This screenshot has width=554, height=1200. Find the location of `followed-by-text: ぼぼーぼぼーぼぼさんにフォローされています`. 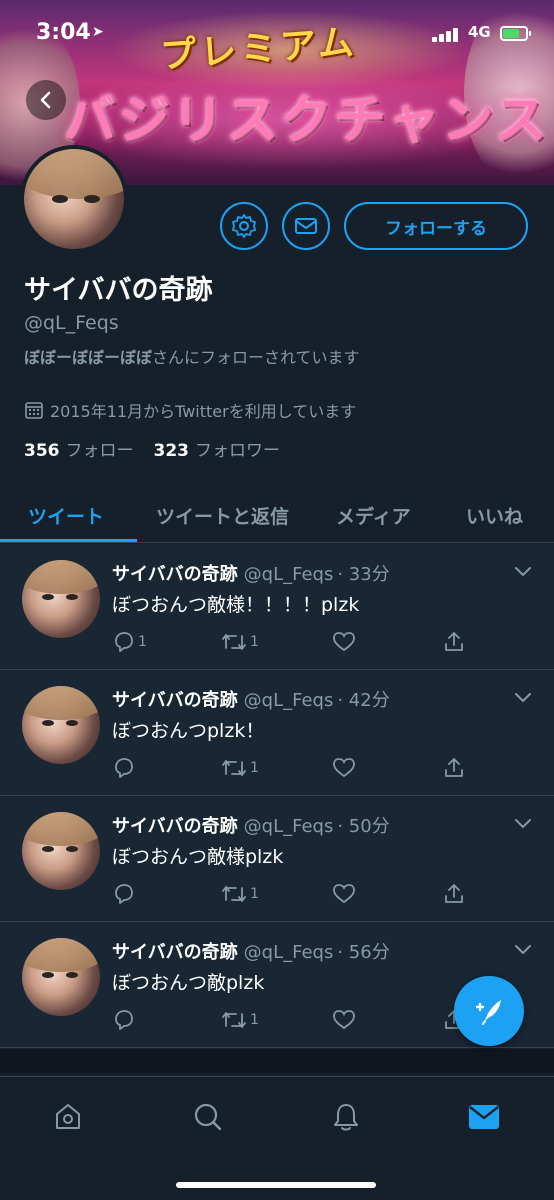

followed-by-text: ぼぼーぼぼーぼぼさんにフォローされています is located at coordinates (192, 356).